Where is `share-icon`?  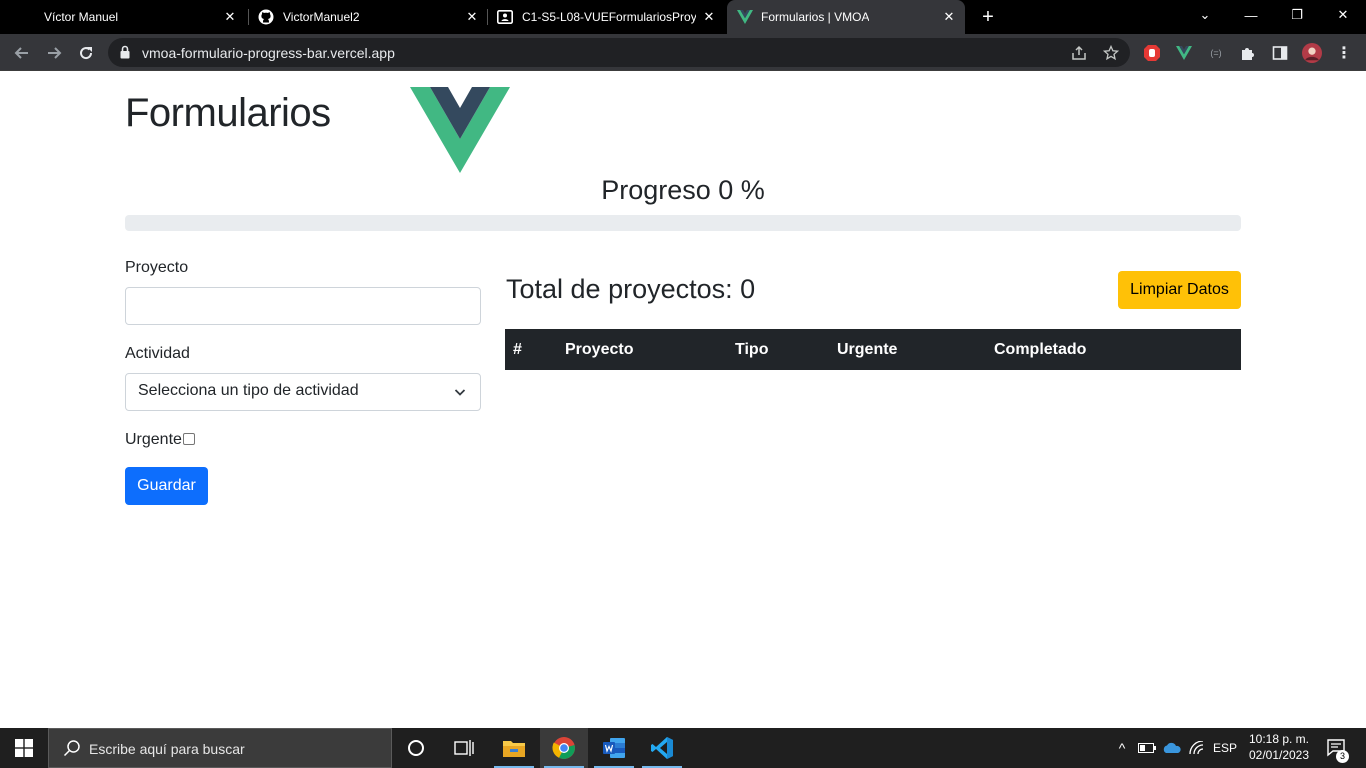
share-icon is located at coordinates (1079, 53).